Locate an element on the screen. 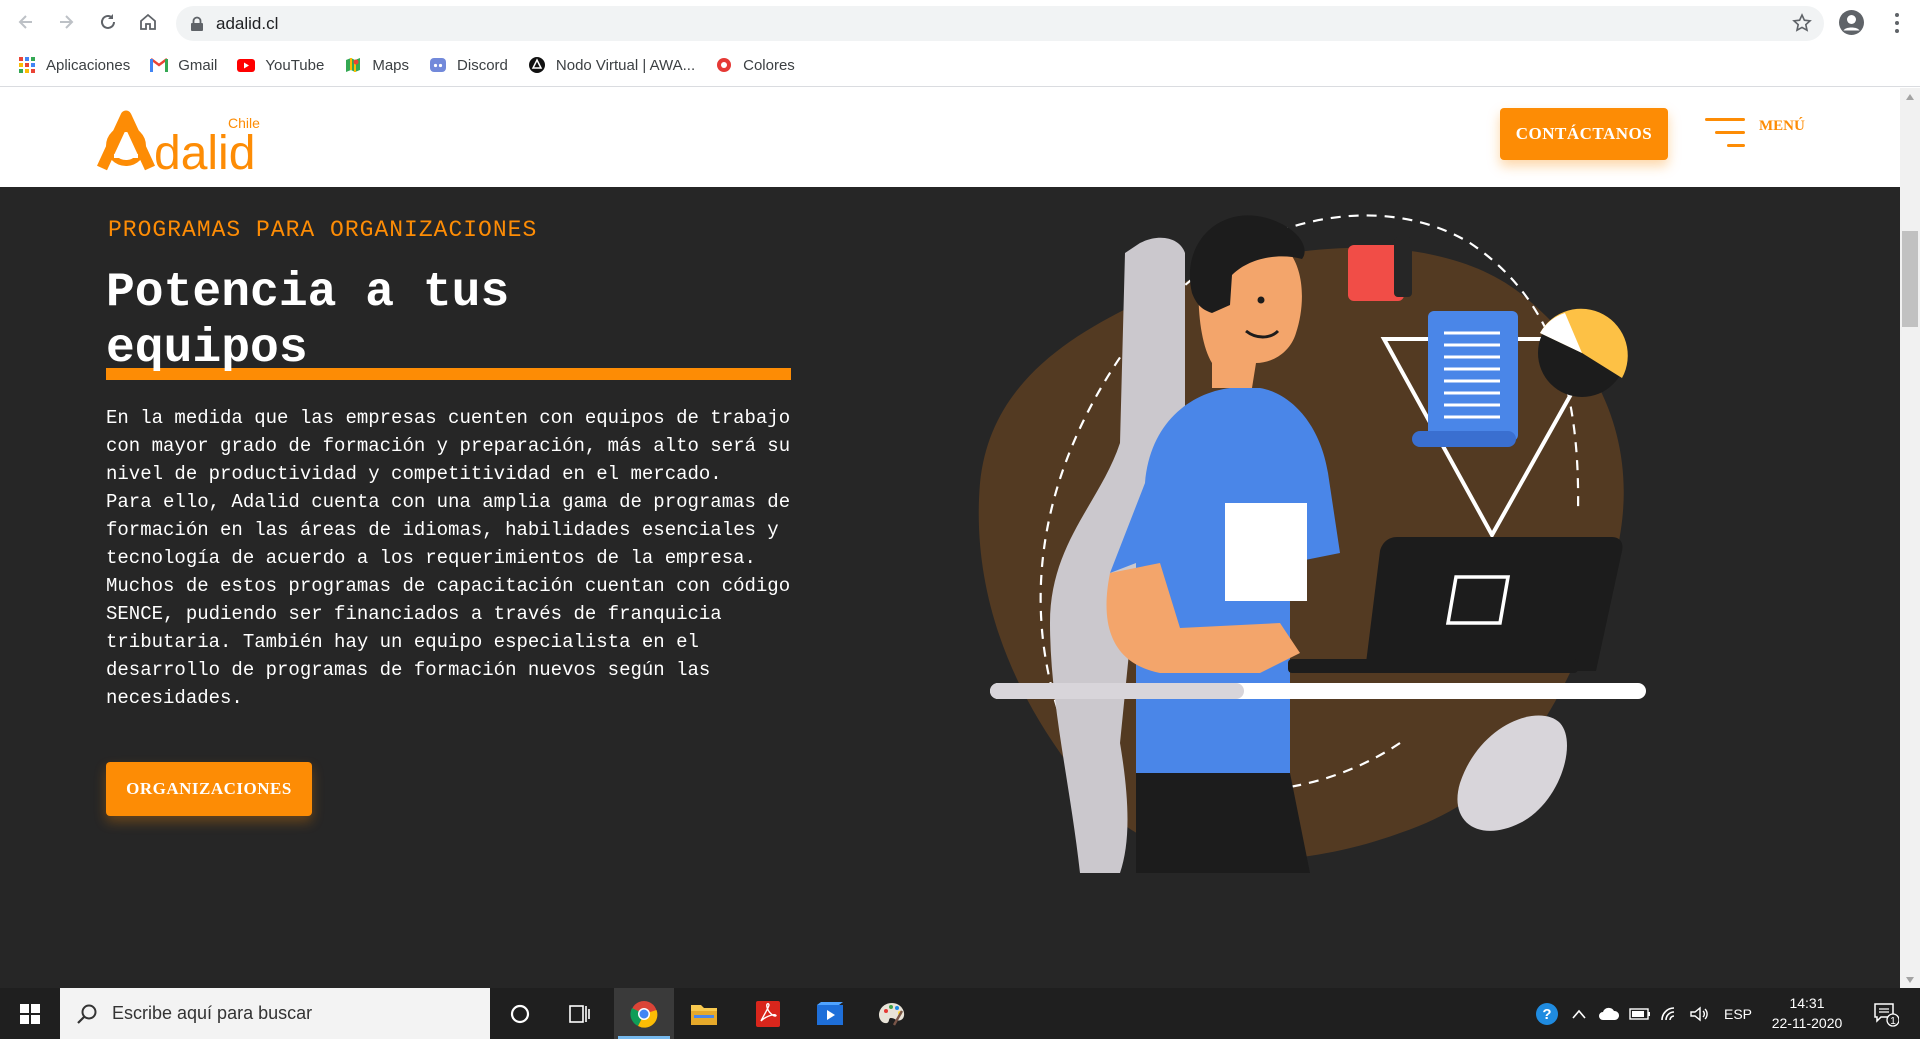 Image resolution: width=1920 pixels, height=1039 pixels. bookmark-label: Aplicaciones is located at coordinates (88, 65).